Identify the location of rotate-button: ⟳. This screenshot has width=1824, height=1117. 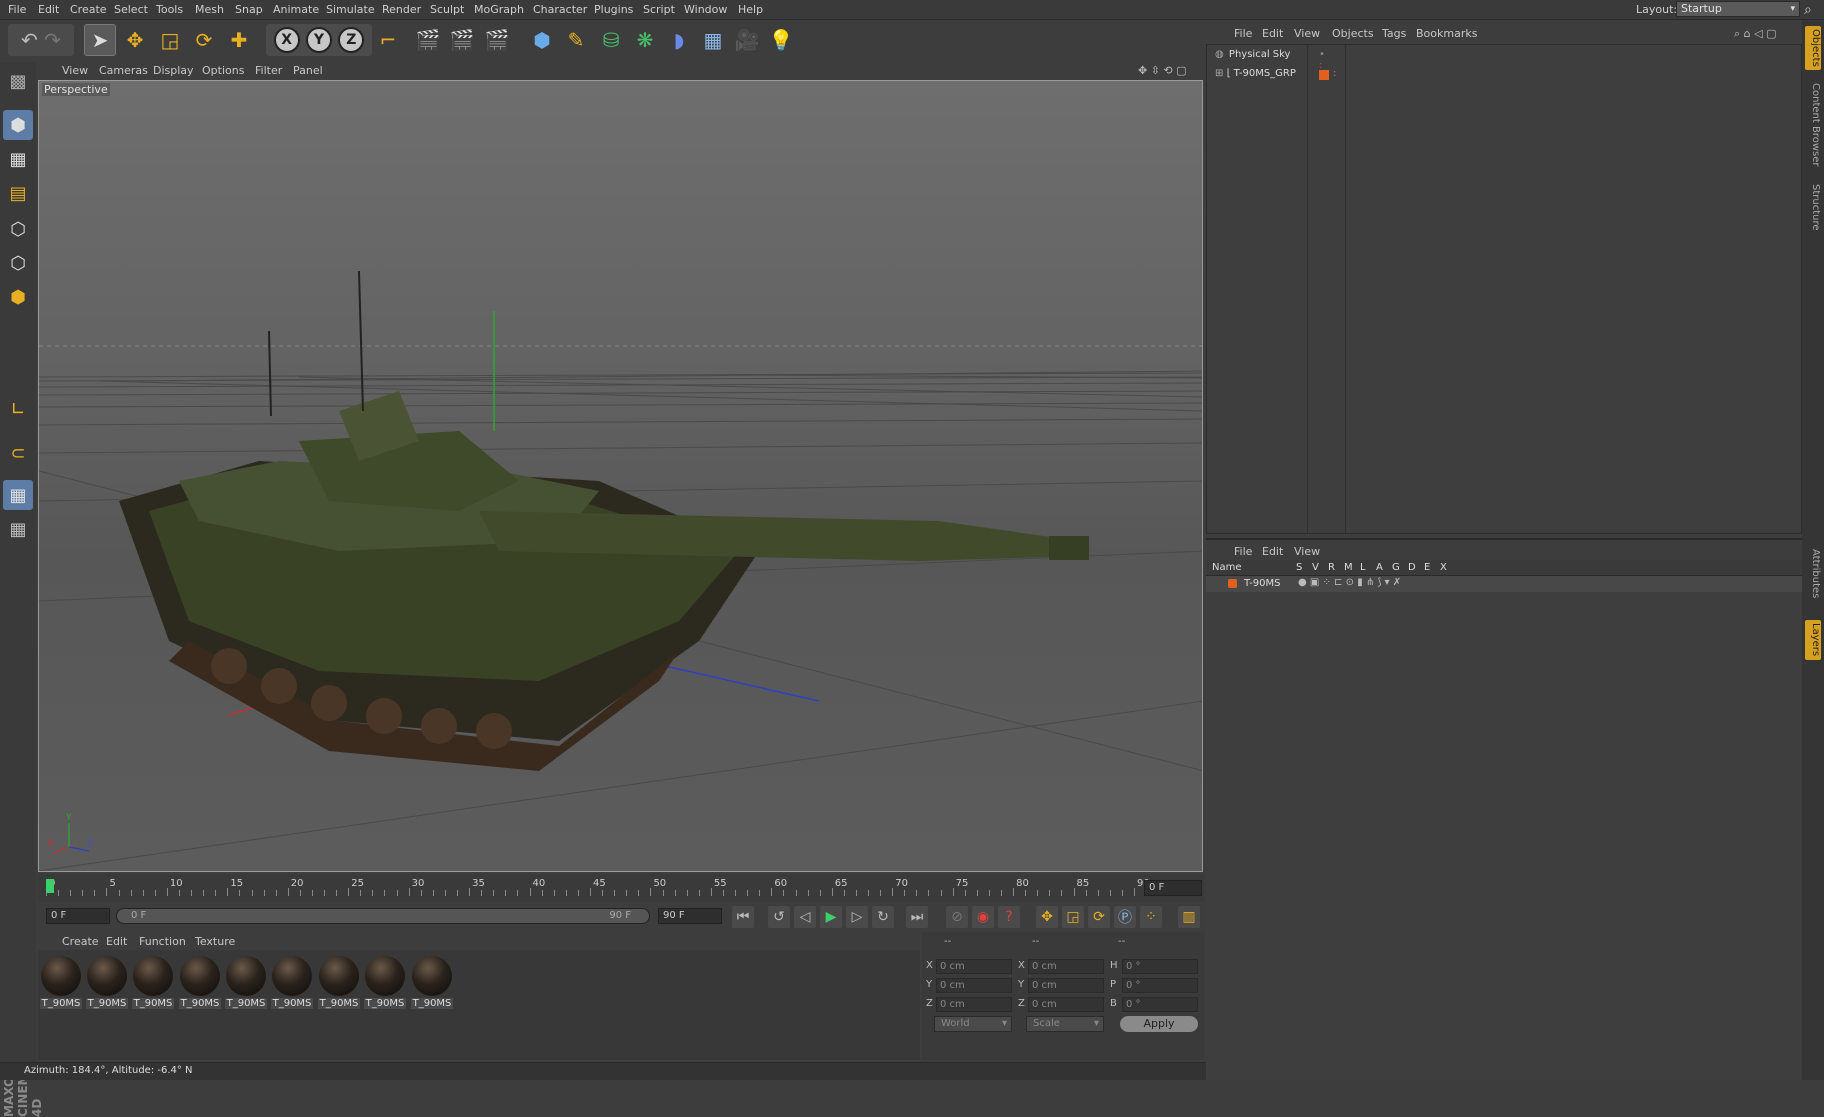
(204, 40).